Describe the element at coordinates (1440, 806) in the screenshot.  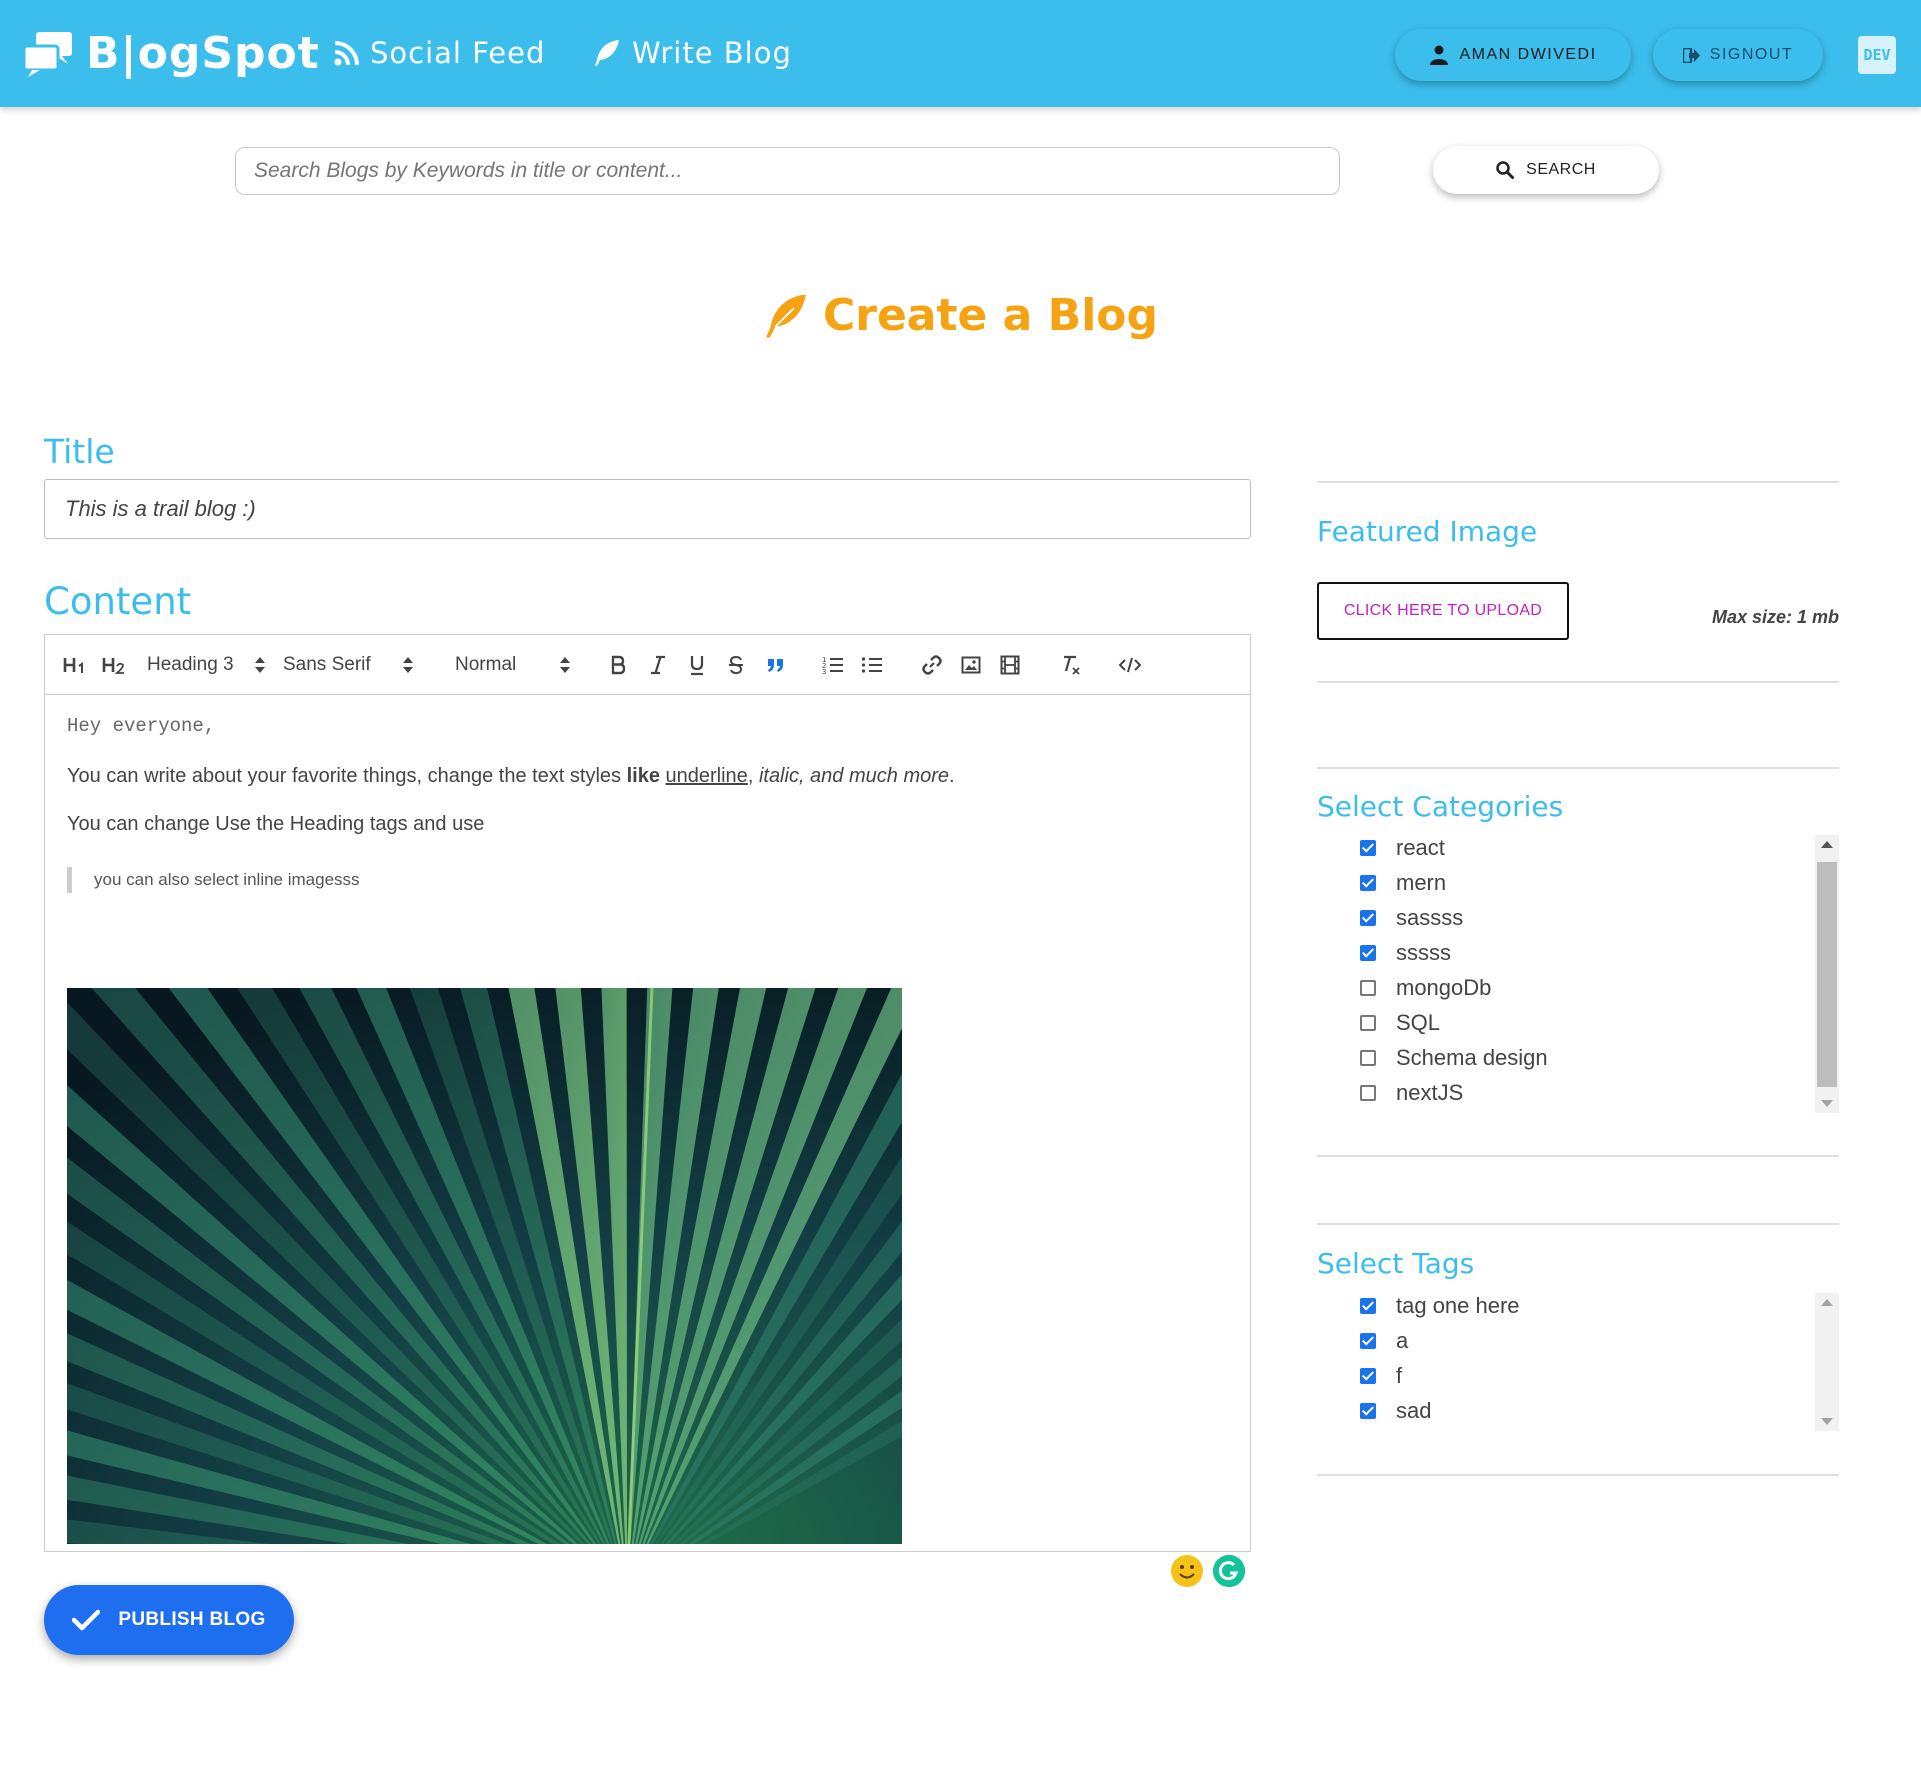
I see `select-categories-label: Select Categories` at that location.